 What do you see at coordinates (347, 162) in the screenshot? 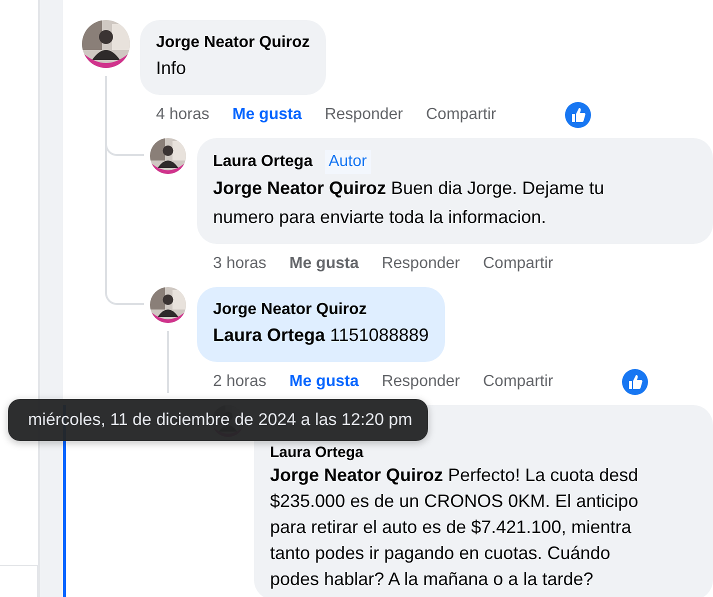
I see `author-badge: Autor` at bounding box center [347, 162].